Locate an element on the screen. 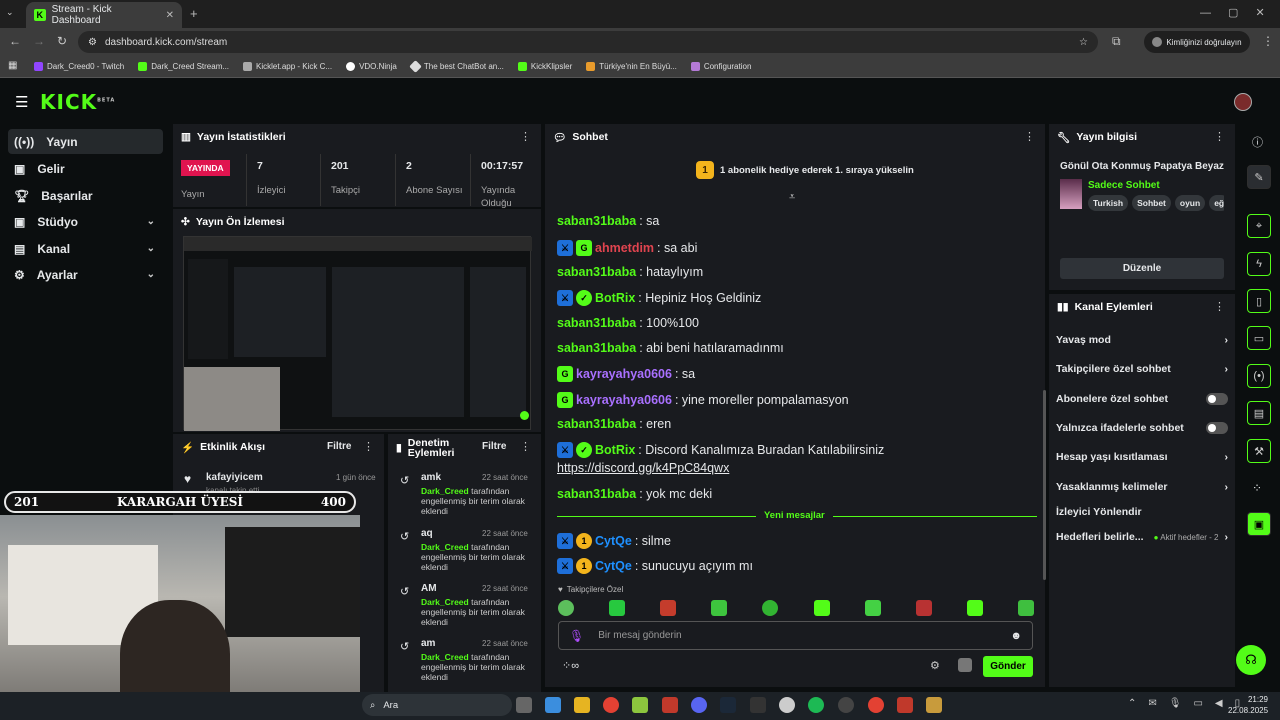  chatgpt-icon is located at coordinates (787, 705).